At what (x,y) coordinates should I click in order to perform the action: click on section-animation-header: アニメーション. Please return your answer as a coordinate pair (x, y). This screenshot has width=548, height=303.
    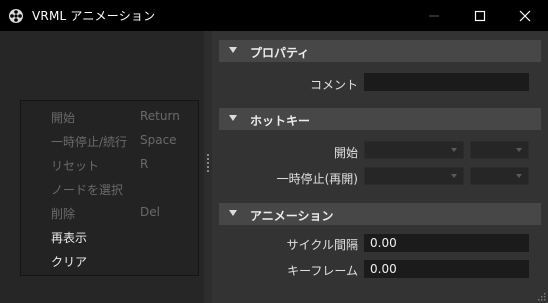
    Looking at the image, I should click on (380, 214).